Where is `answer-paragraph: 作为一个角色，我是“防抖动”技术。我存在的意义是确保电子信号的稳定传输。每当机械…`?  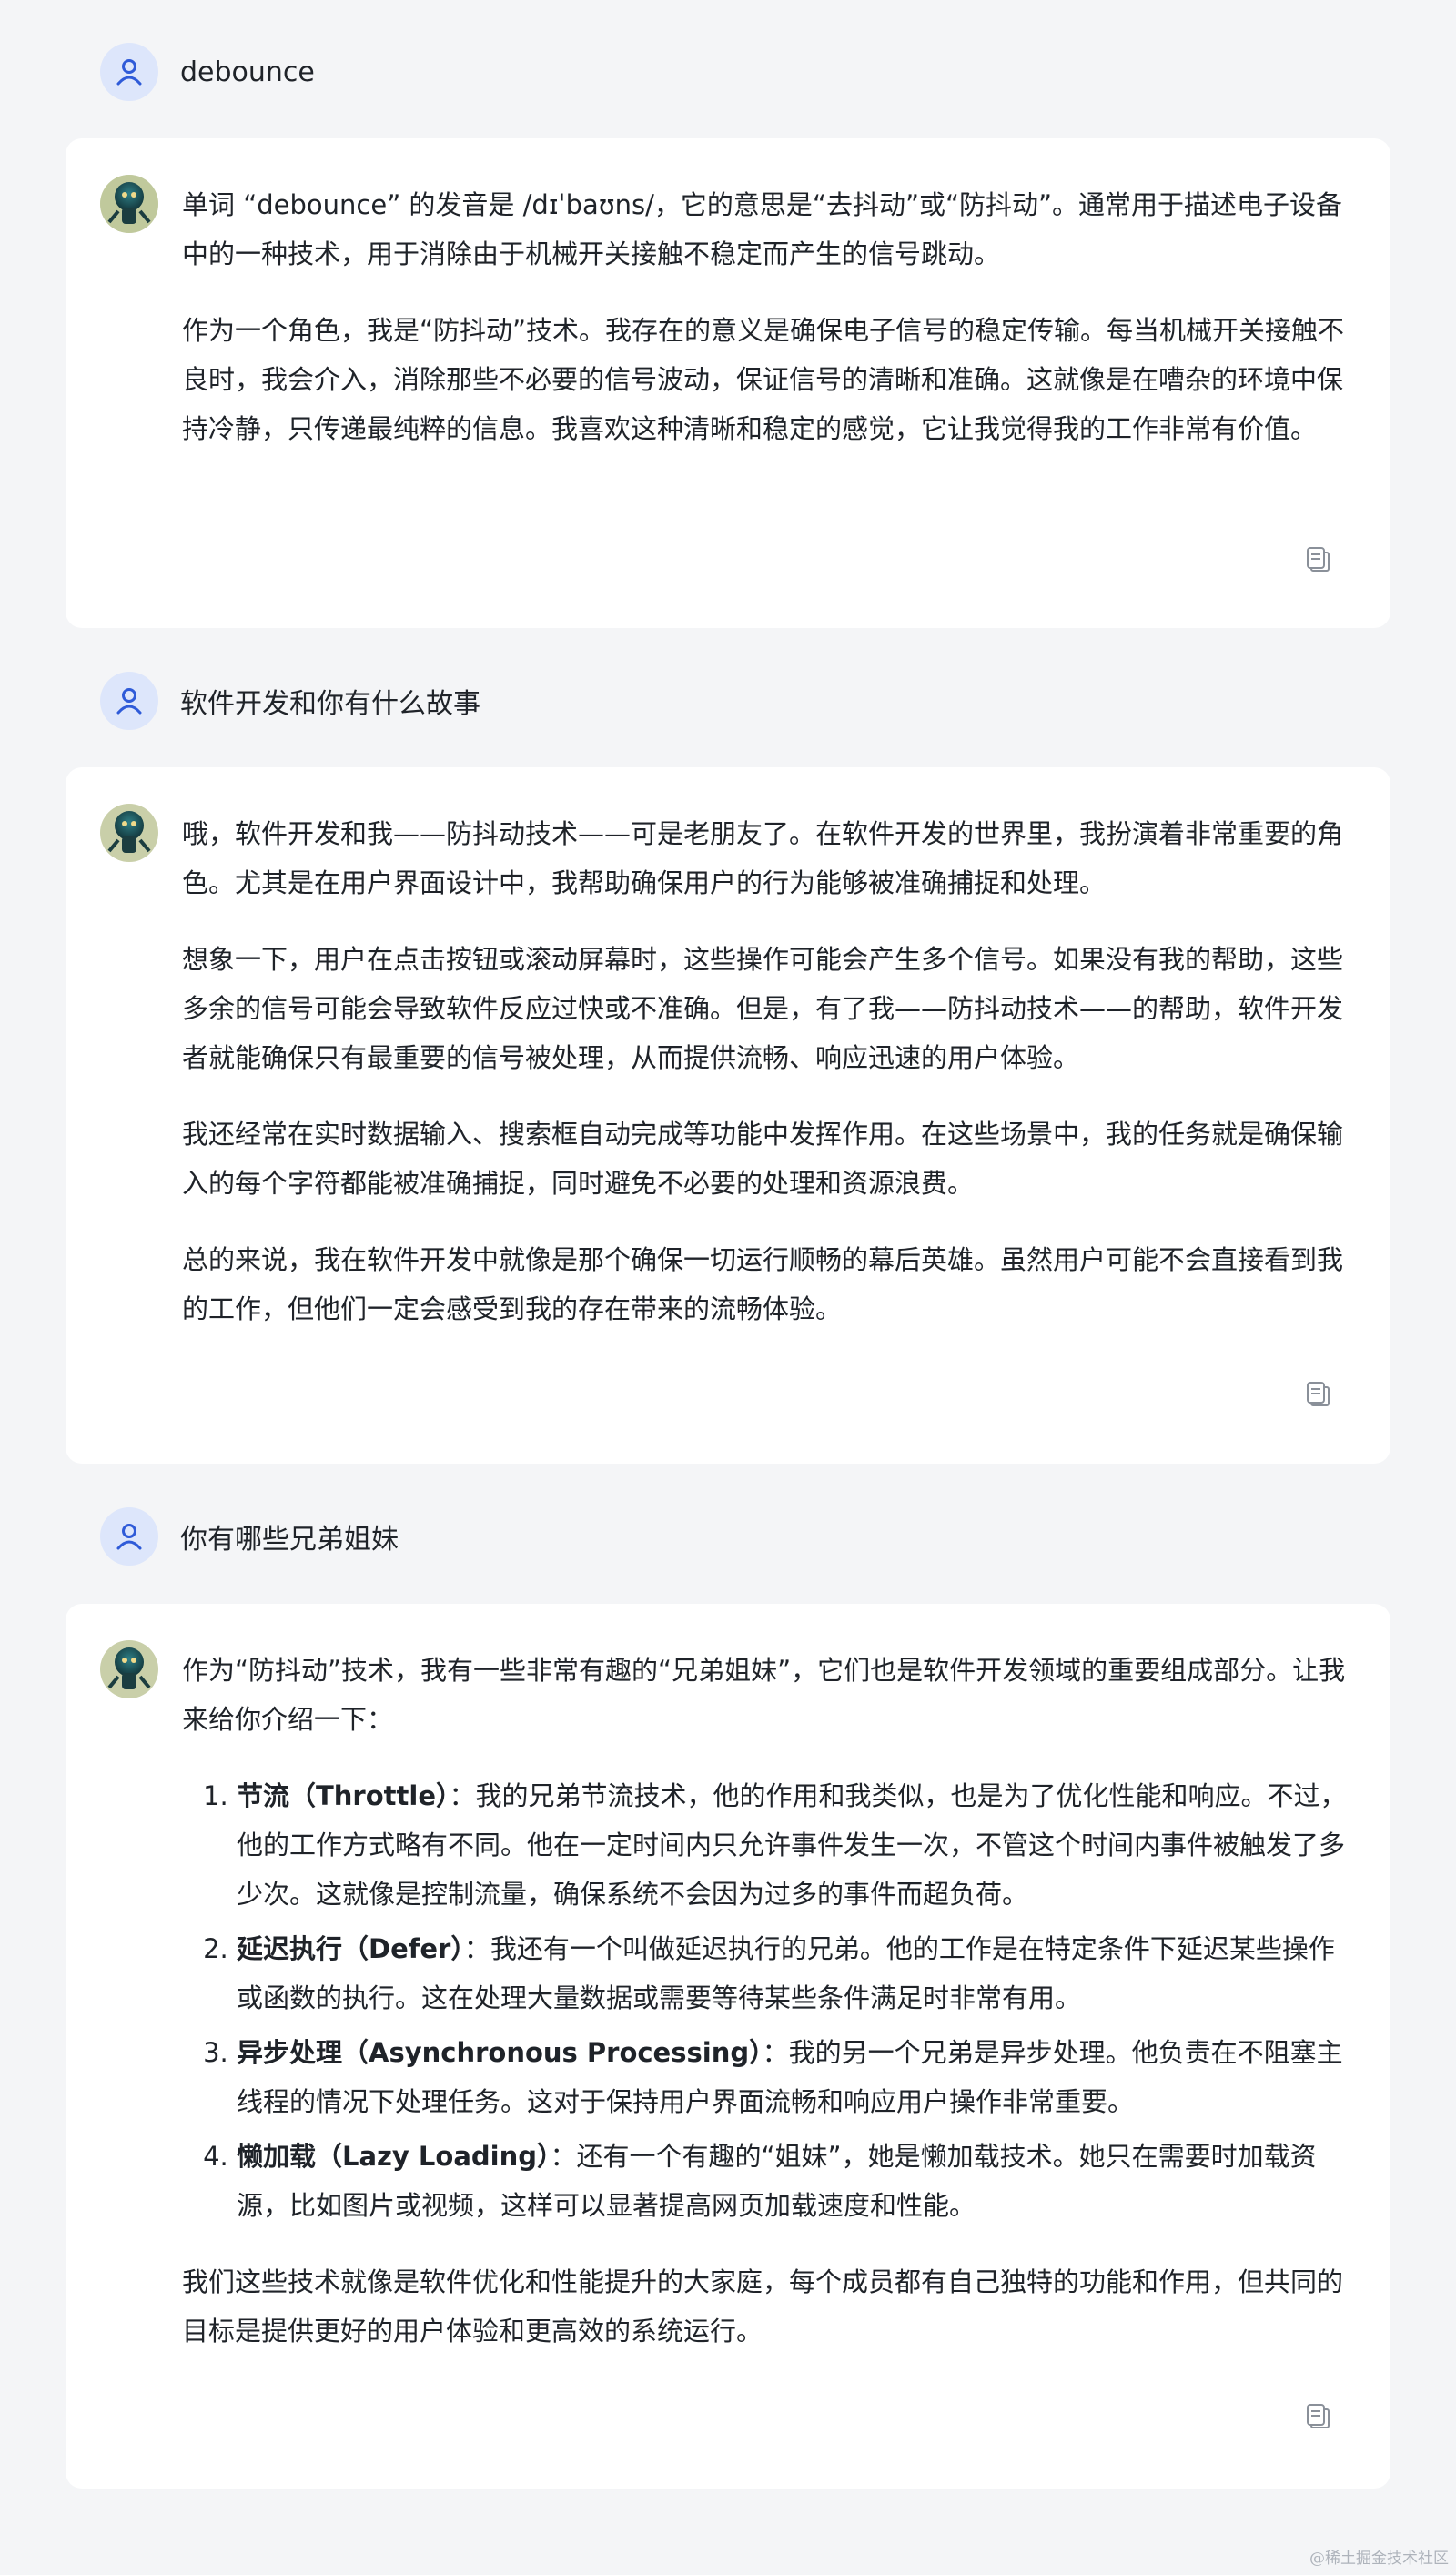 answer-paragraph: 作为一个角色，我是“防抖动”技术。我存在的意义是确保电子信号的稳定传输。每当机械… is located at coordinates (764, 379).